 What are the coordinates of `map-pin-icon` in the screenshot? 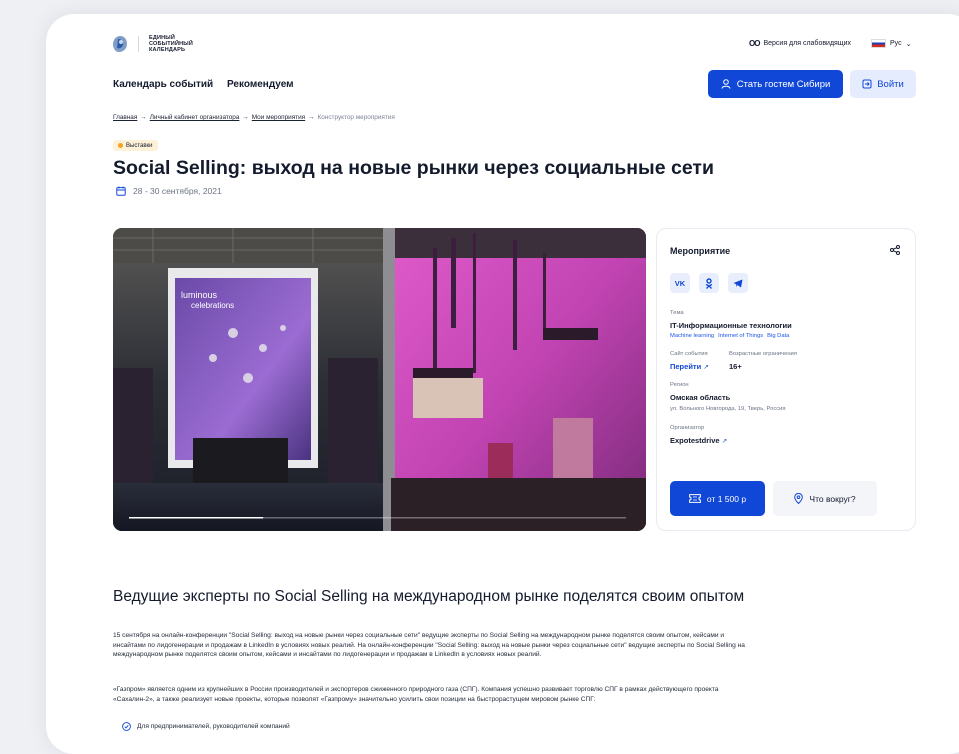 It's located at (799, 498).